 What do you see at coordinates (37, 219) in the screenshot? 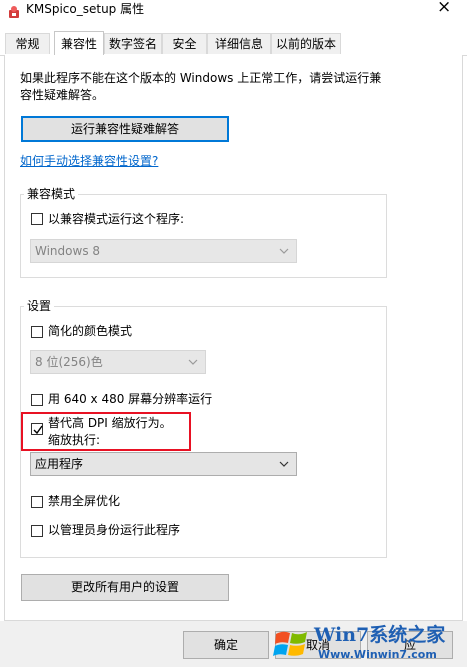
I see `compat-mode-checkbox` at bounding box center [37, 219].